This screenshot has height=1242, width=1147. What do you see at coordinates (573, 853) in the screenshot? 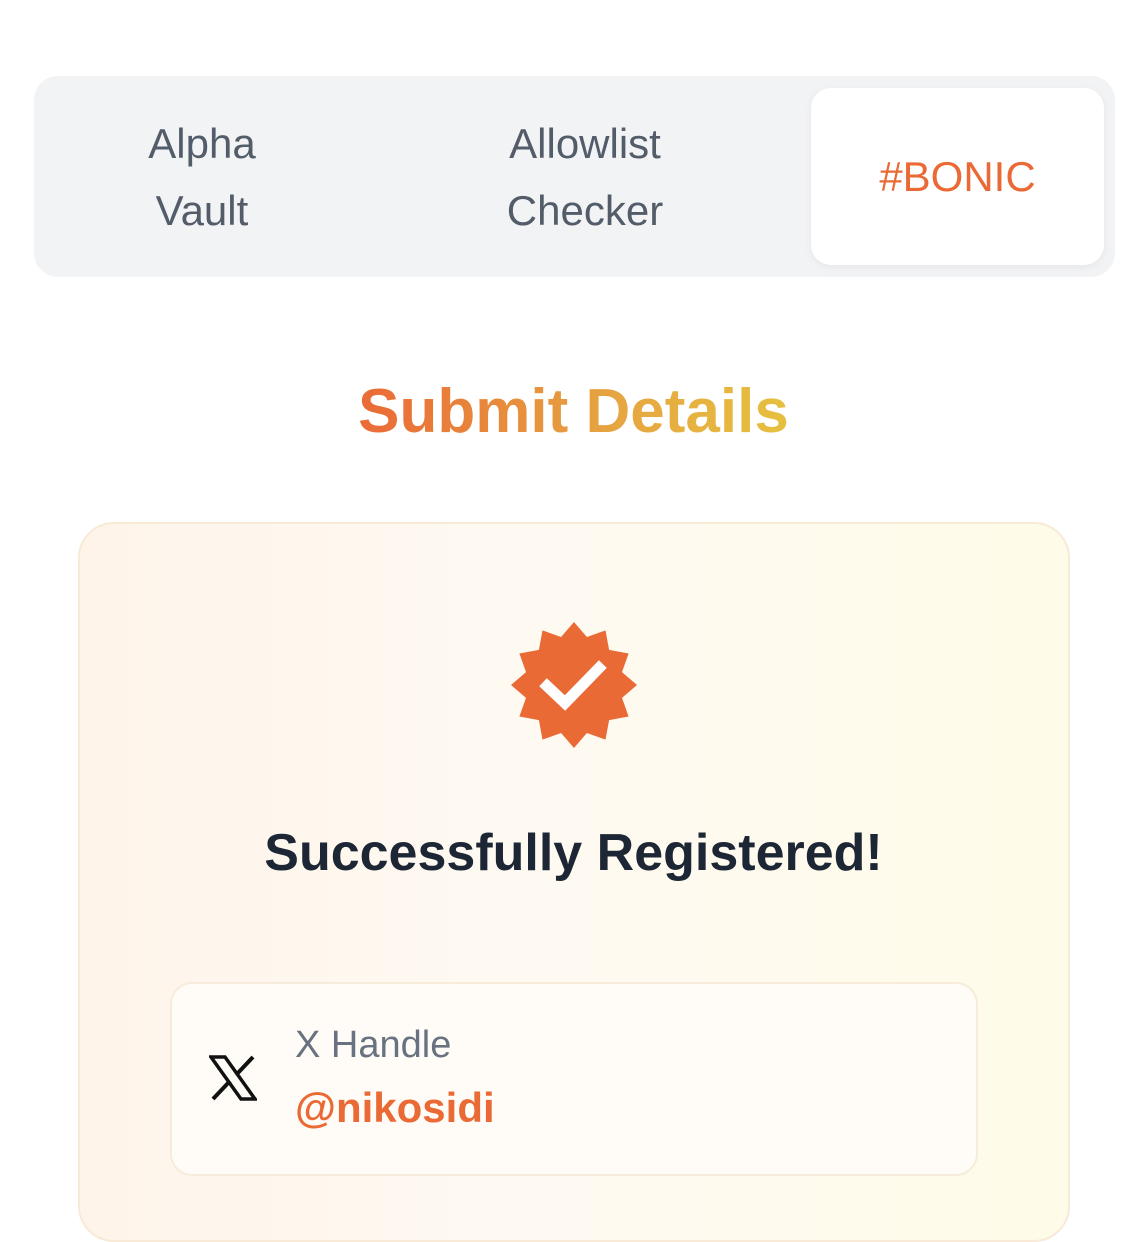
I see `success-message: Successfully Registered!` at bounding box center [573, 853].